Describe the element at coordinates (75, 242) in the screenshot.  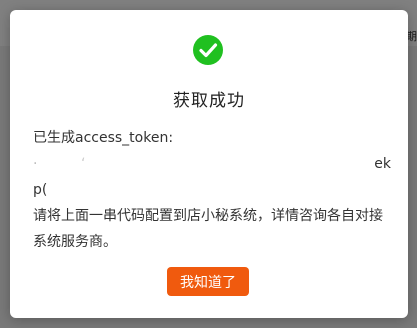
I see `message-line-2: 系统服务商。` at that location.